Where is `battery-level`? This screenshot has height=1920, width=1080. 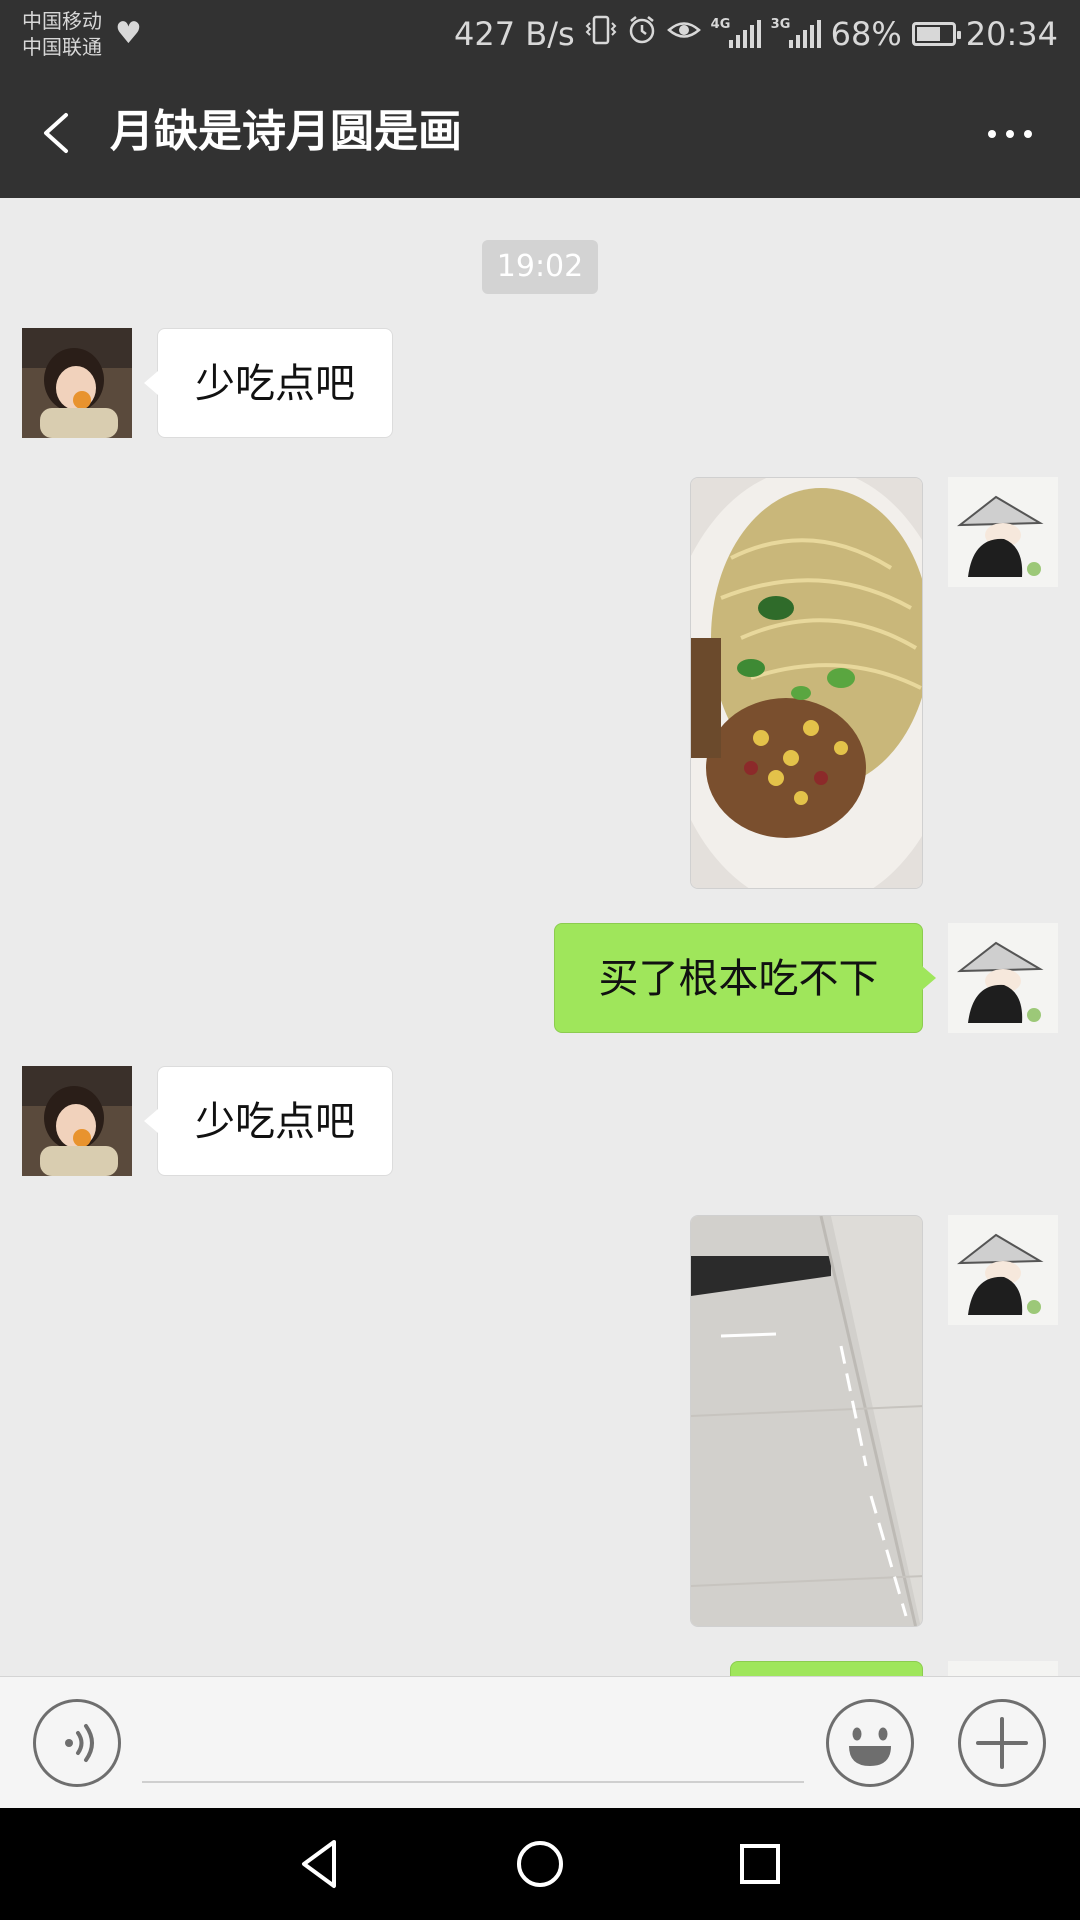
battery-level is located at coordinates (928, 34).